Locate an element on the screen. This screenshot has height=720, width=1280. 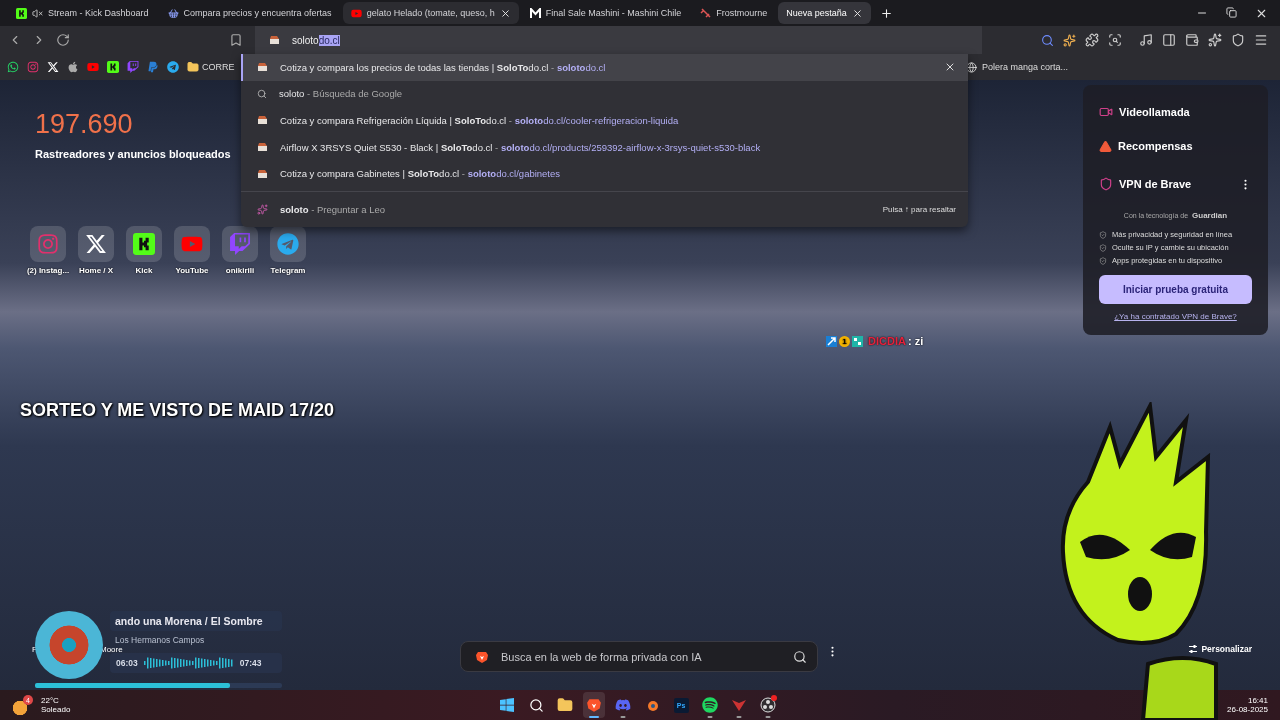
background-text: F is located at coordinates (34, 649).